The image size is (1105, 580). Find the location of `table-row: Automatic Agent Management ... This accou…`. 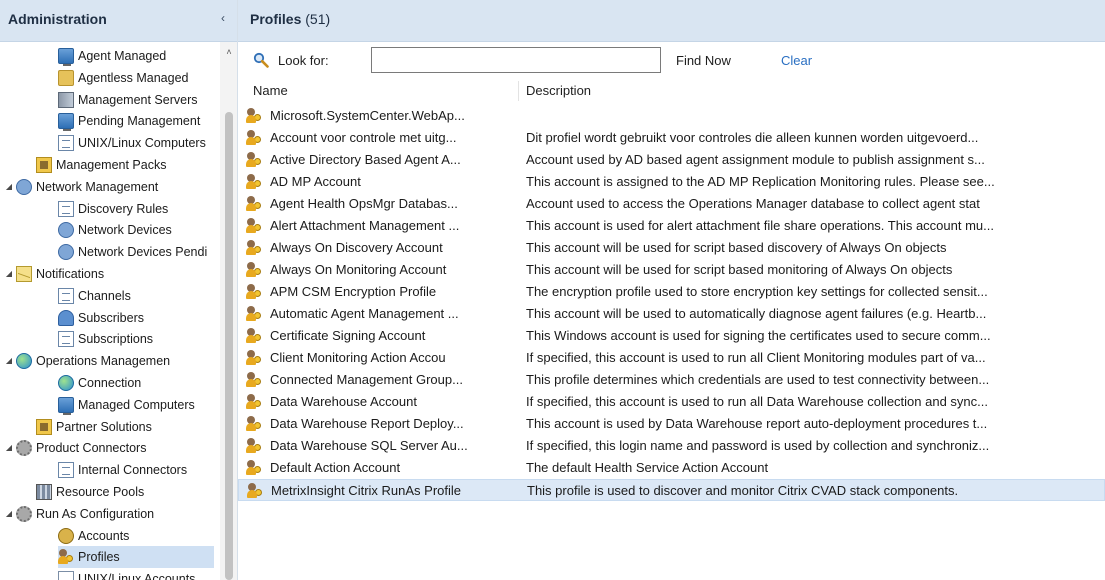

table-row: Automatic Agent Management ... This accou… is located at coordinates (671, 314).